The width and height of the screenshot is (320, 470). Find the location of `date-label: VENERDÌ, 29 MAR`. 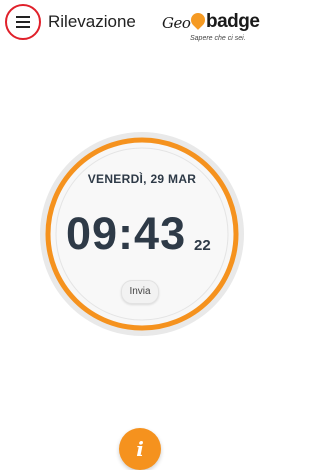

date-label: VENERDÌ, 29 MAR is located at coordinates (142, 179).